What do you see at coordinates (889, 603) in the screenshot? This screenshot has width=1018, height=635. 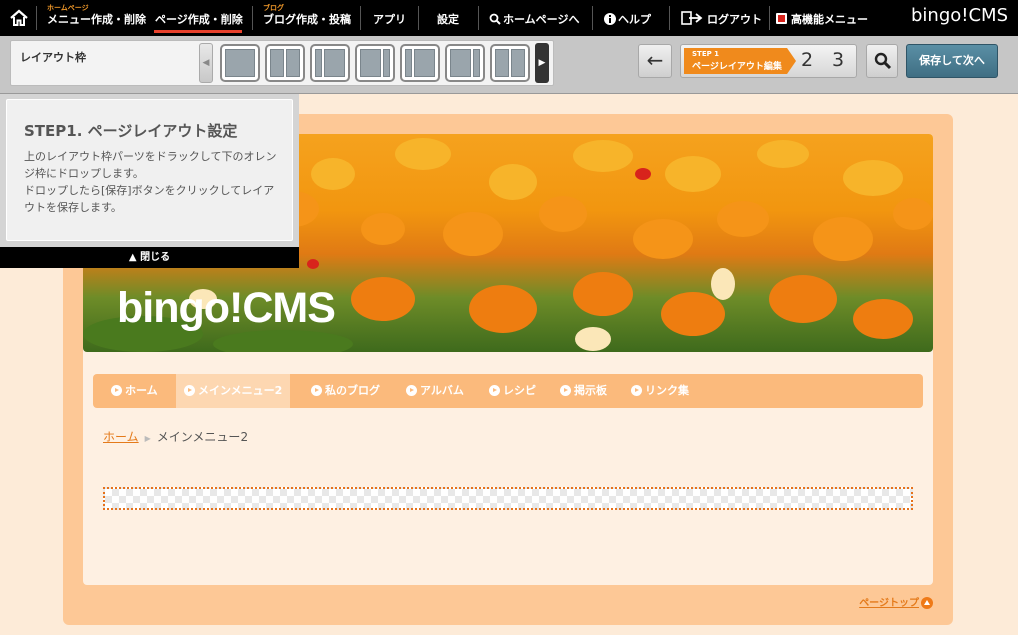 I see `page-top-label: ページトップ` at bounding box center [889, 603].